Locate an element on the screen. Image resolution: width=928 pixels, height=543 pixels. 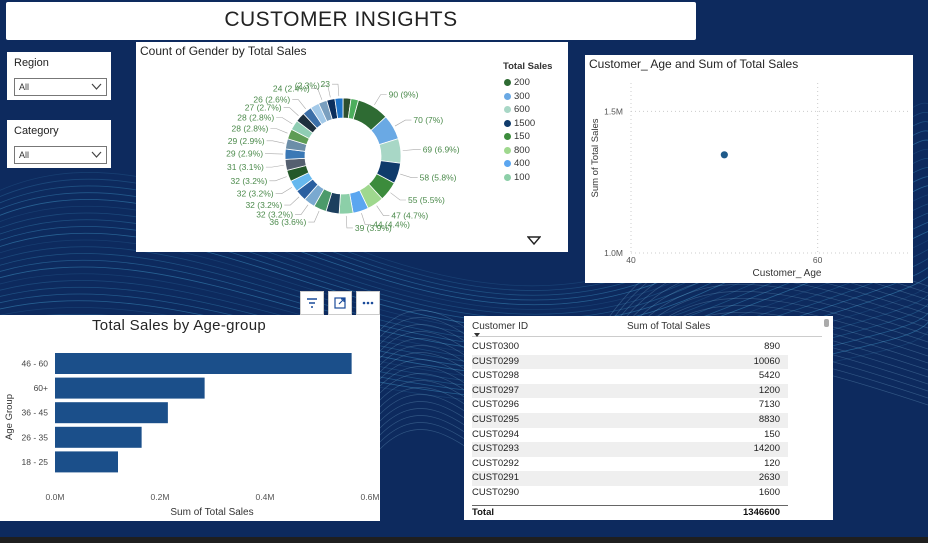
bar-x-tick: 0.2M is located at coordinates (160, 497).